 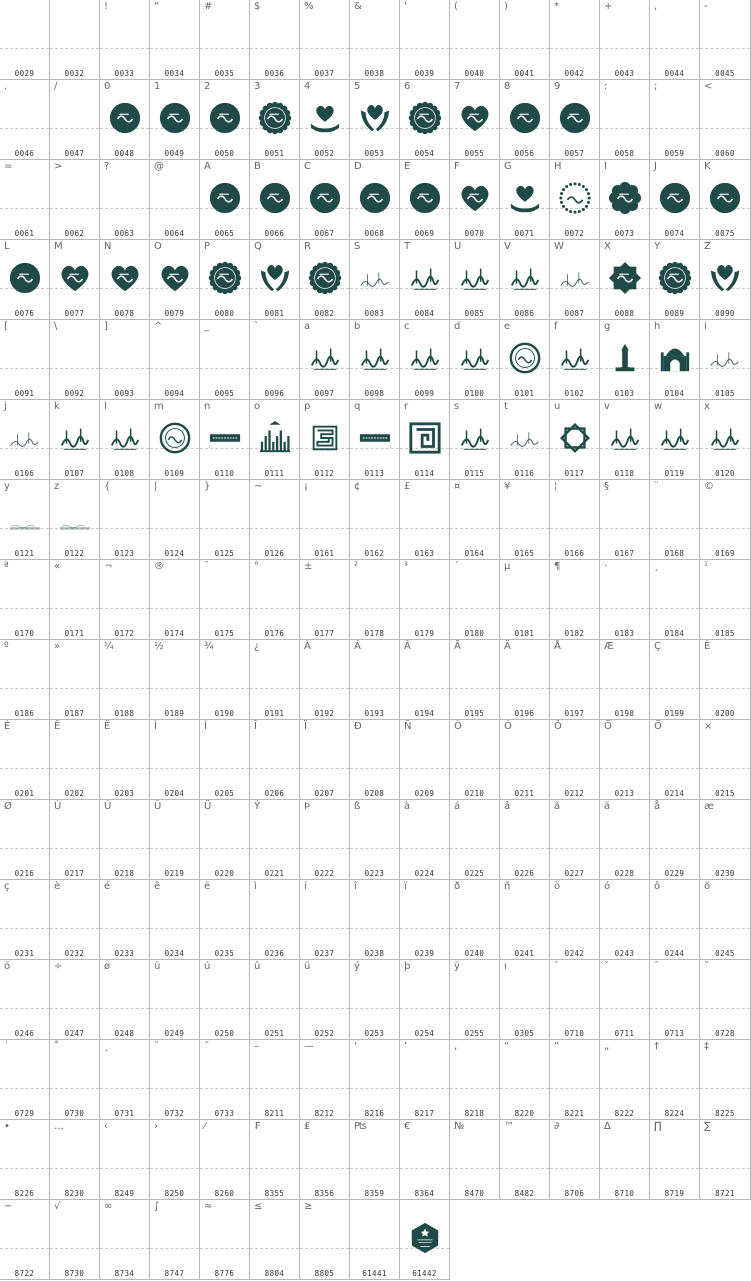 I want to click on glyph-code: 0122, so click(x=74, y=553).